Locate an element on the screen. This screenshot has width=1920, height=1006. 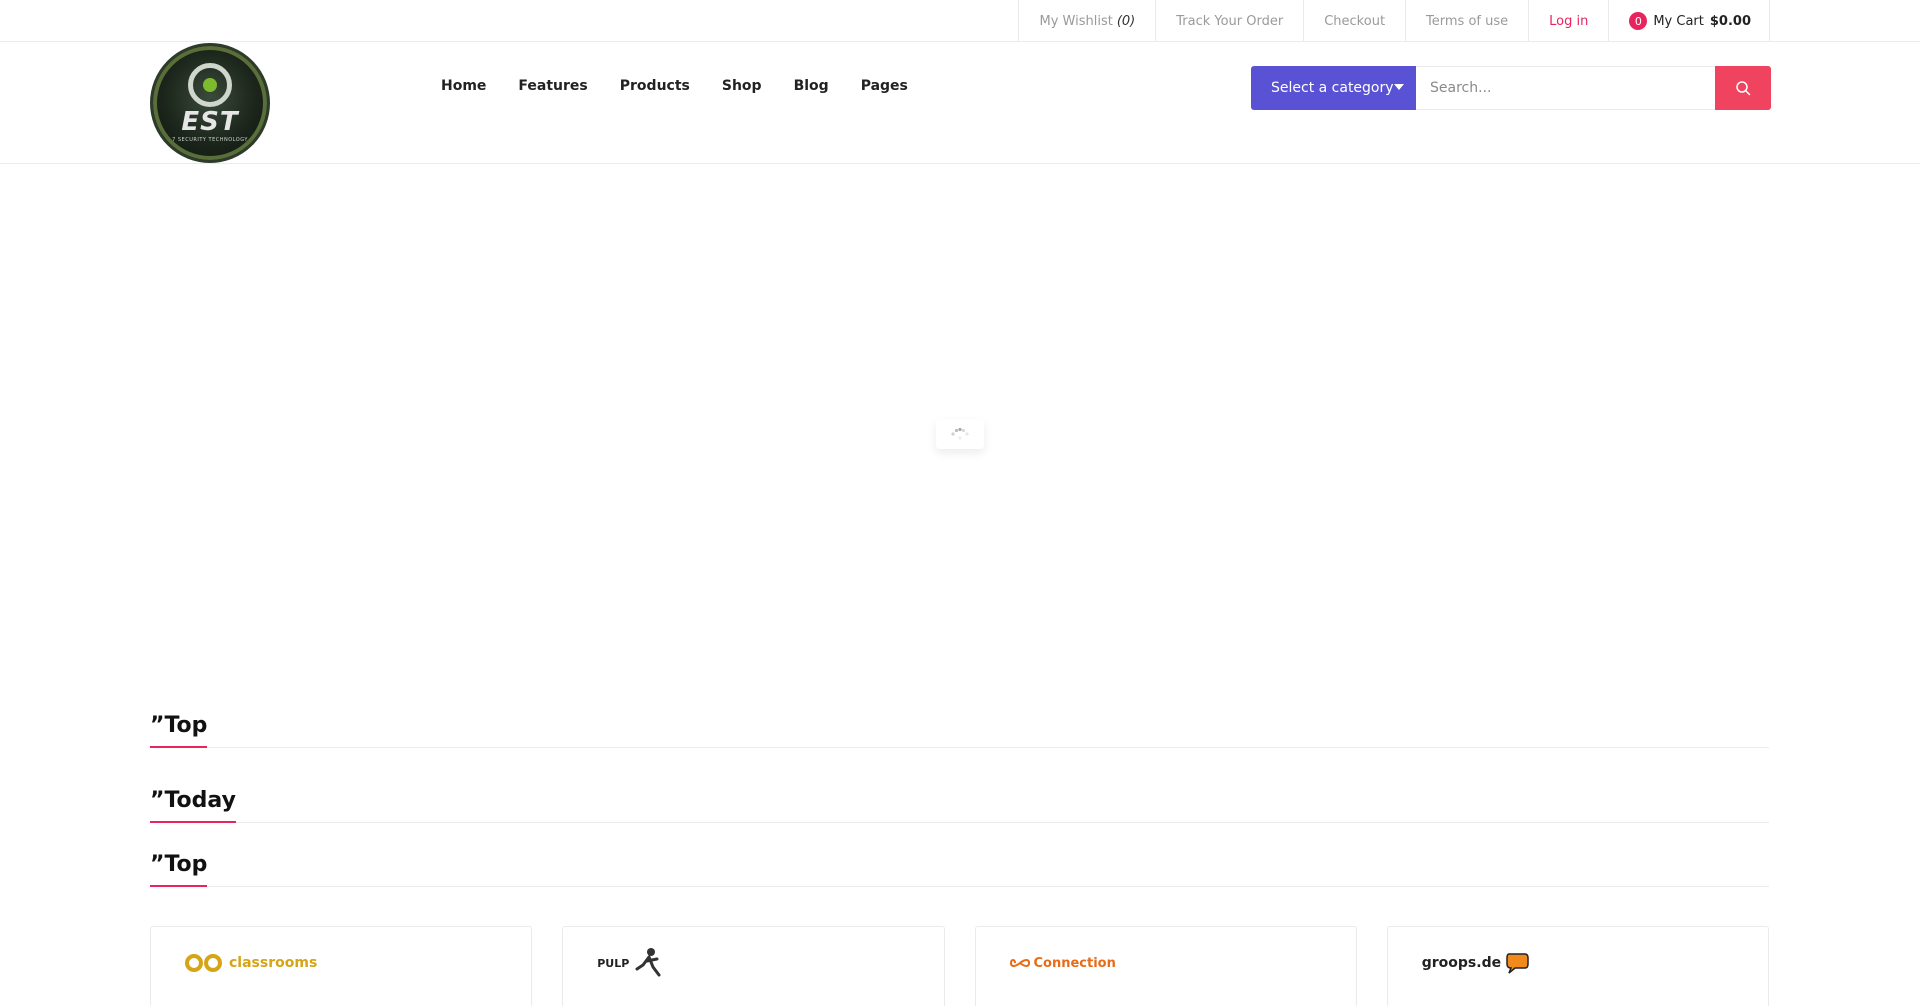
site-logo: EST 7 SECURITY TECHNOLOGY is located at coordinates (210, 103).